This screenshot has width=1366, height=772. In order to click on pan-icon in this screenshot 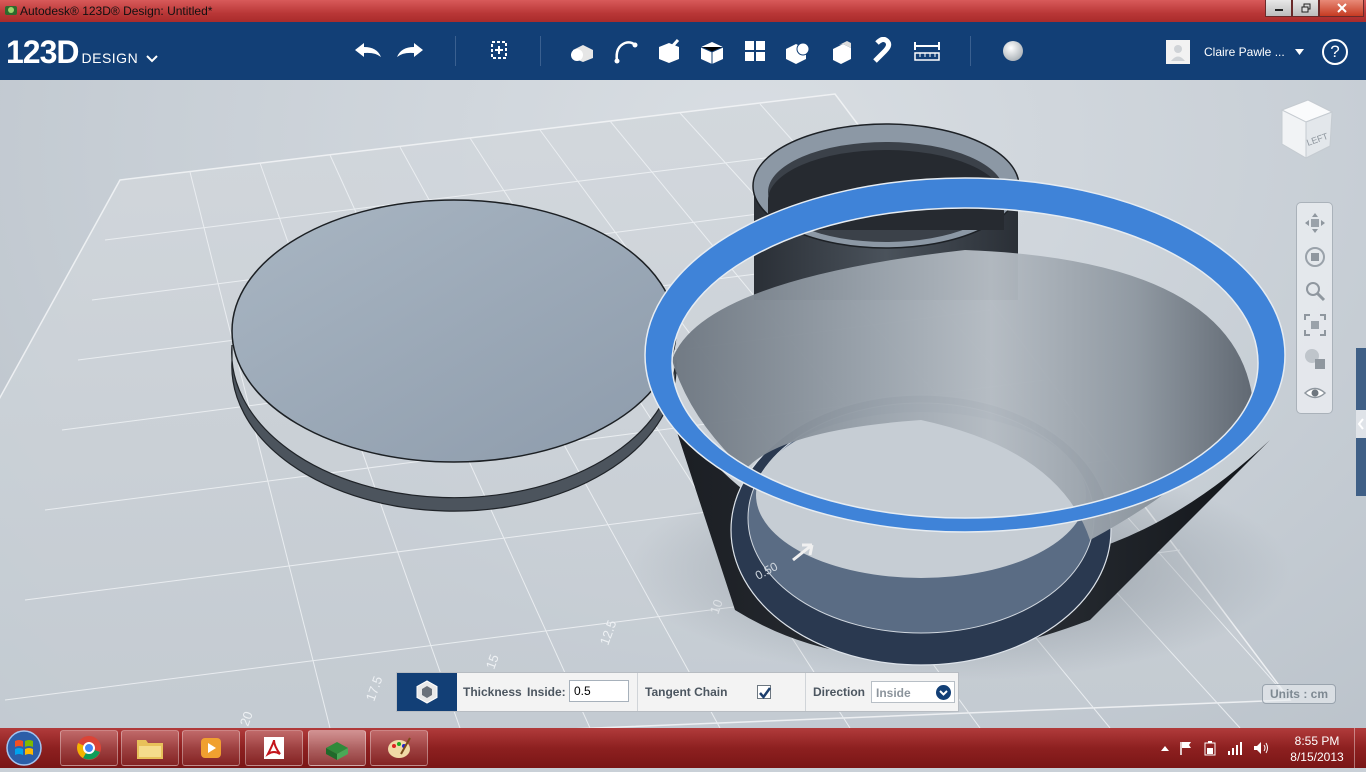, I will do `click(1315, 223)`.